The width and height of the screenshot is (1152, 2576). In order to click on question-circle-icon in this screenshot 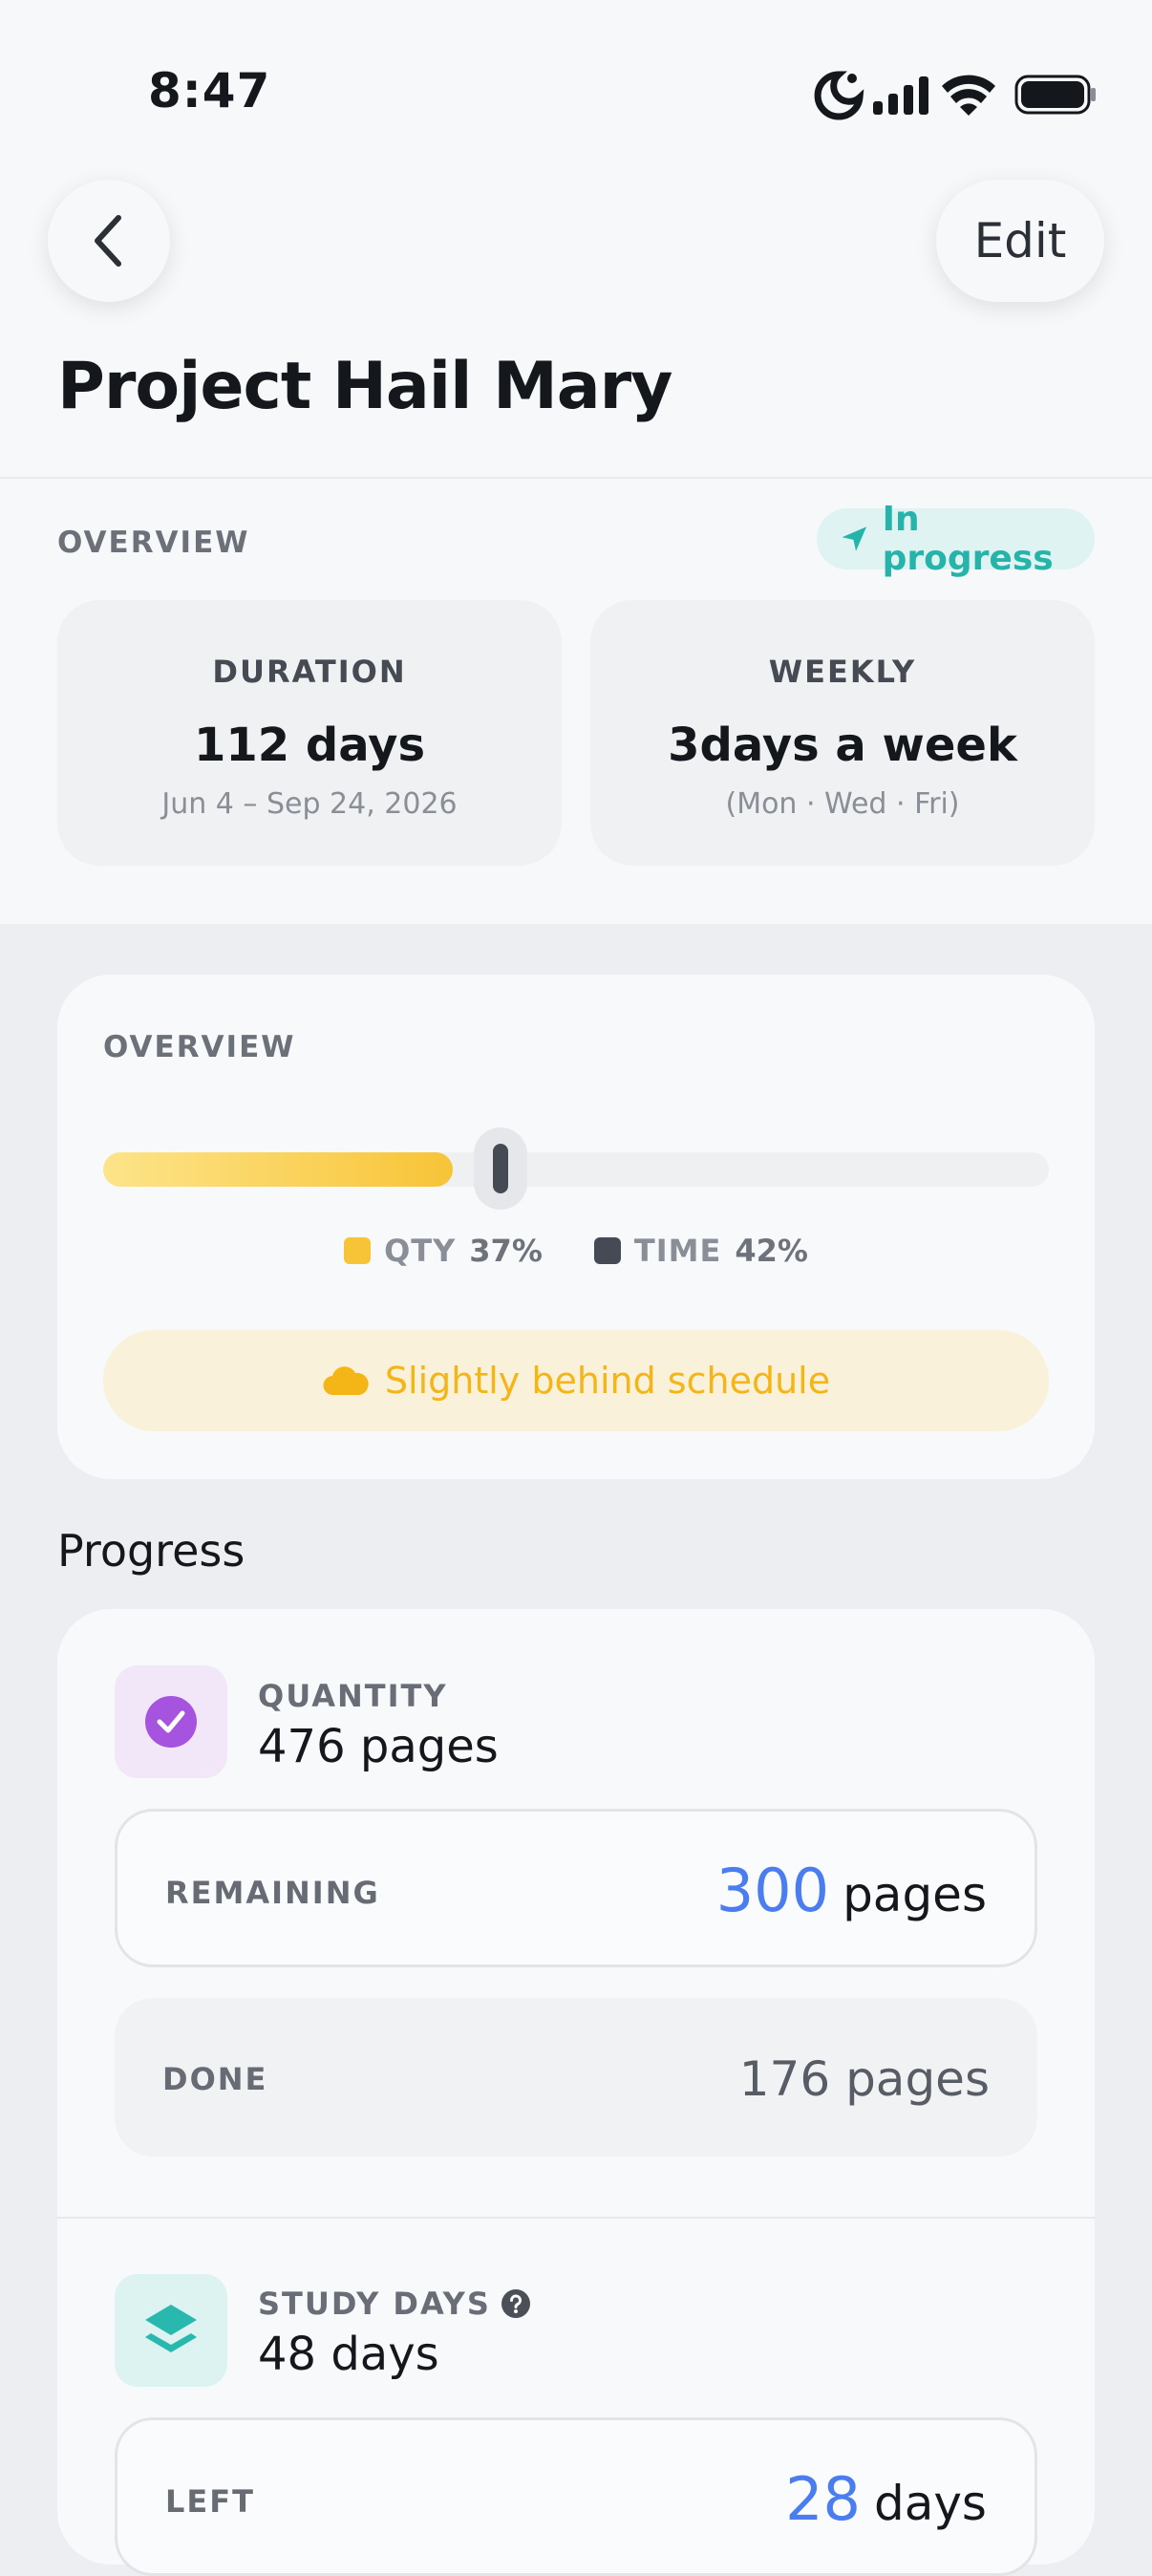, I will do `click(516, 2303)`.